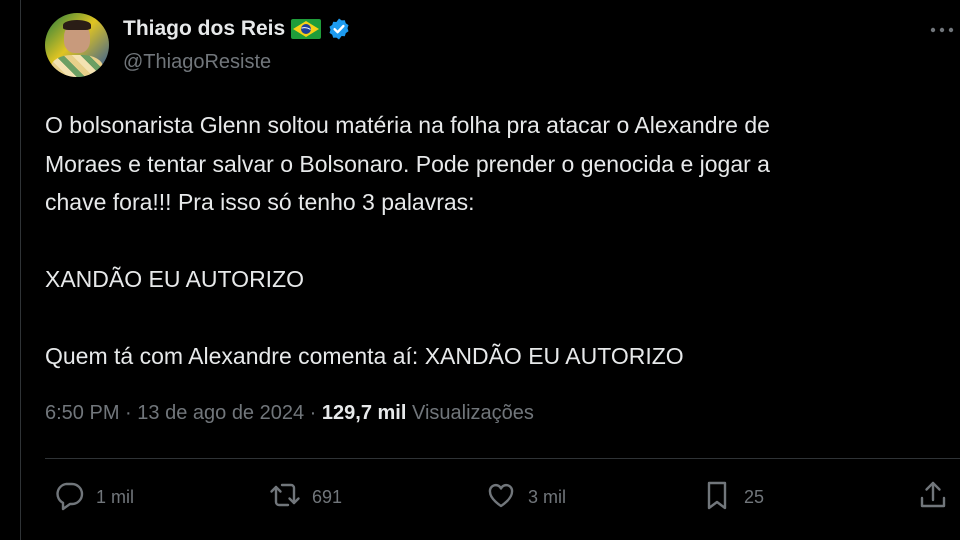 This screenshot has height=540, width=960. Describe the element at coordinates (942, 30) in the screenshot. I see `more-options-icon` at that location.